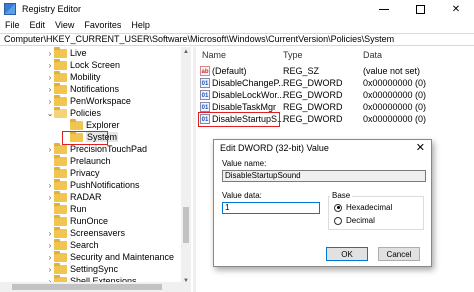  Describe the element at coordinates (66, 53) in the screenshot. I see `tree-item: › Live` at that location.